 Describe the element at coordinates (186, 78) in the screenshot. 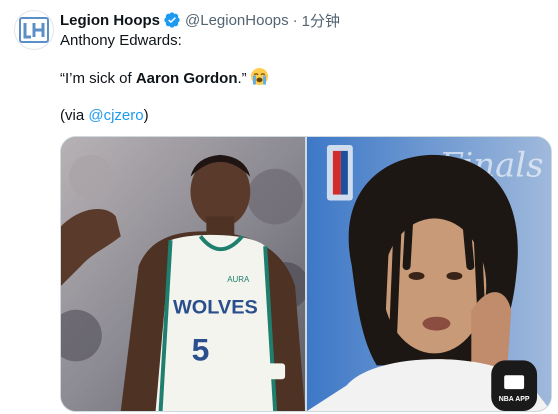

I see `quote-bold-name: Aaron Gordon` at that location.